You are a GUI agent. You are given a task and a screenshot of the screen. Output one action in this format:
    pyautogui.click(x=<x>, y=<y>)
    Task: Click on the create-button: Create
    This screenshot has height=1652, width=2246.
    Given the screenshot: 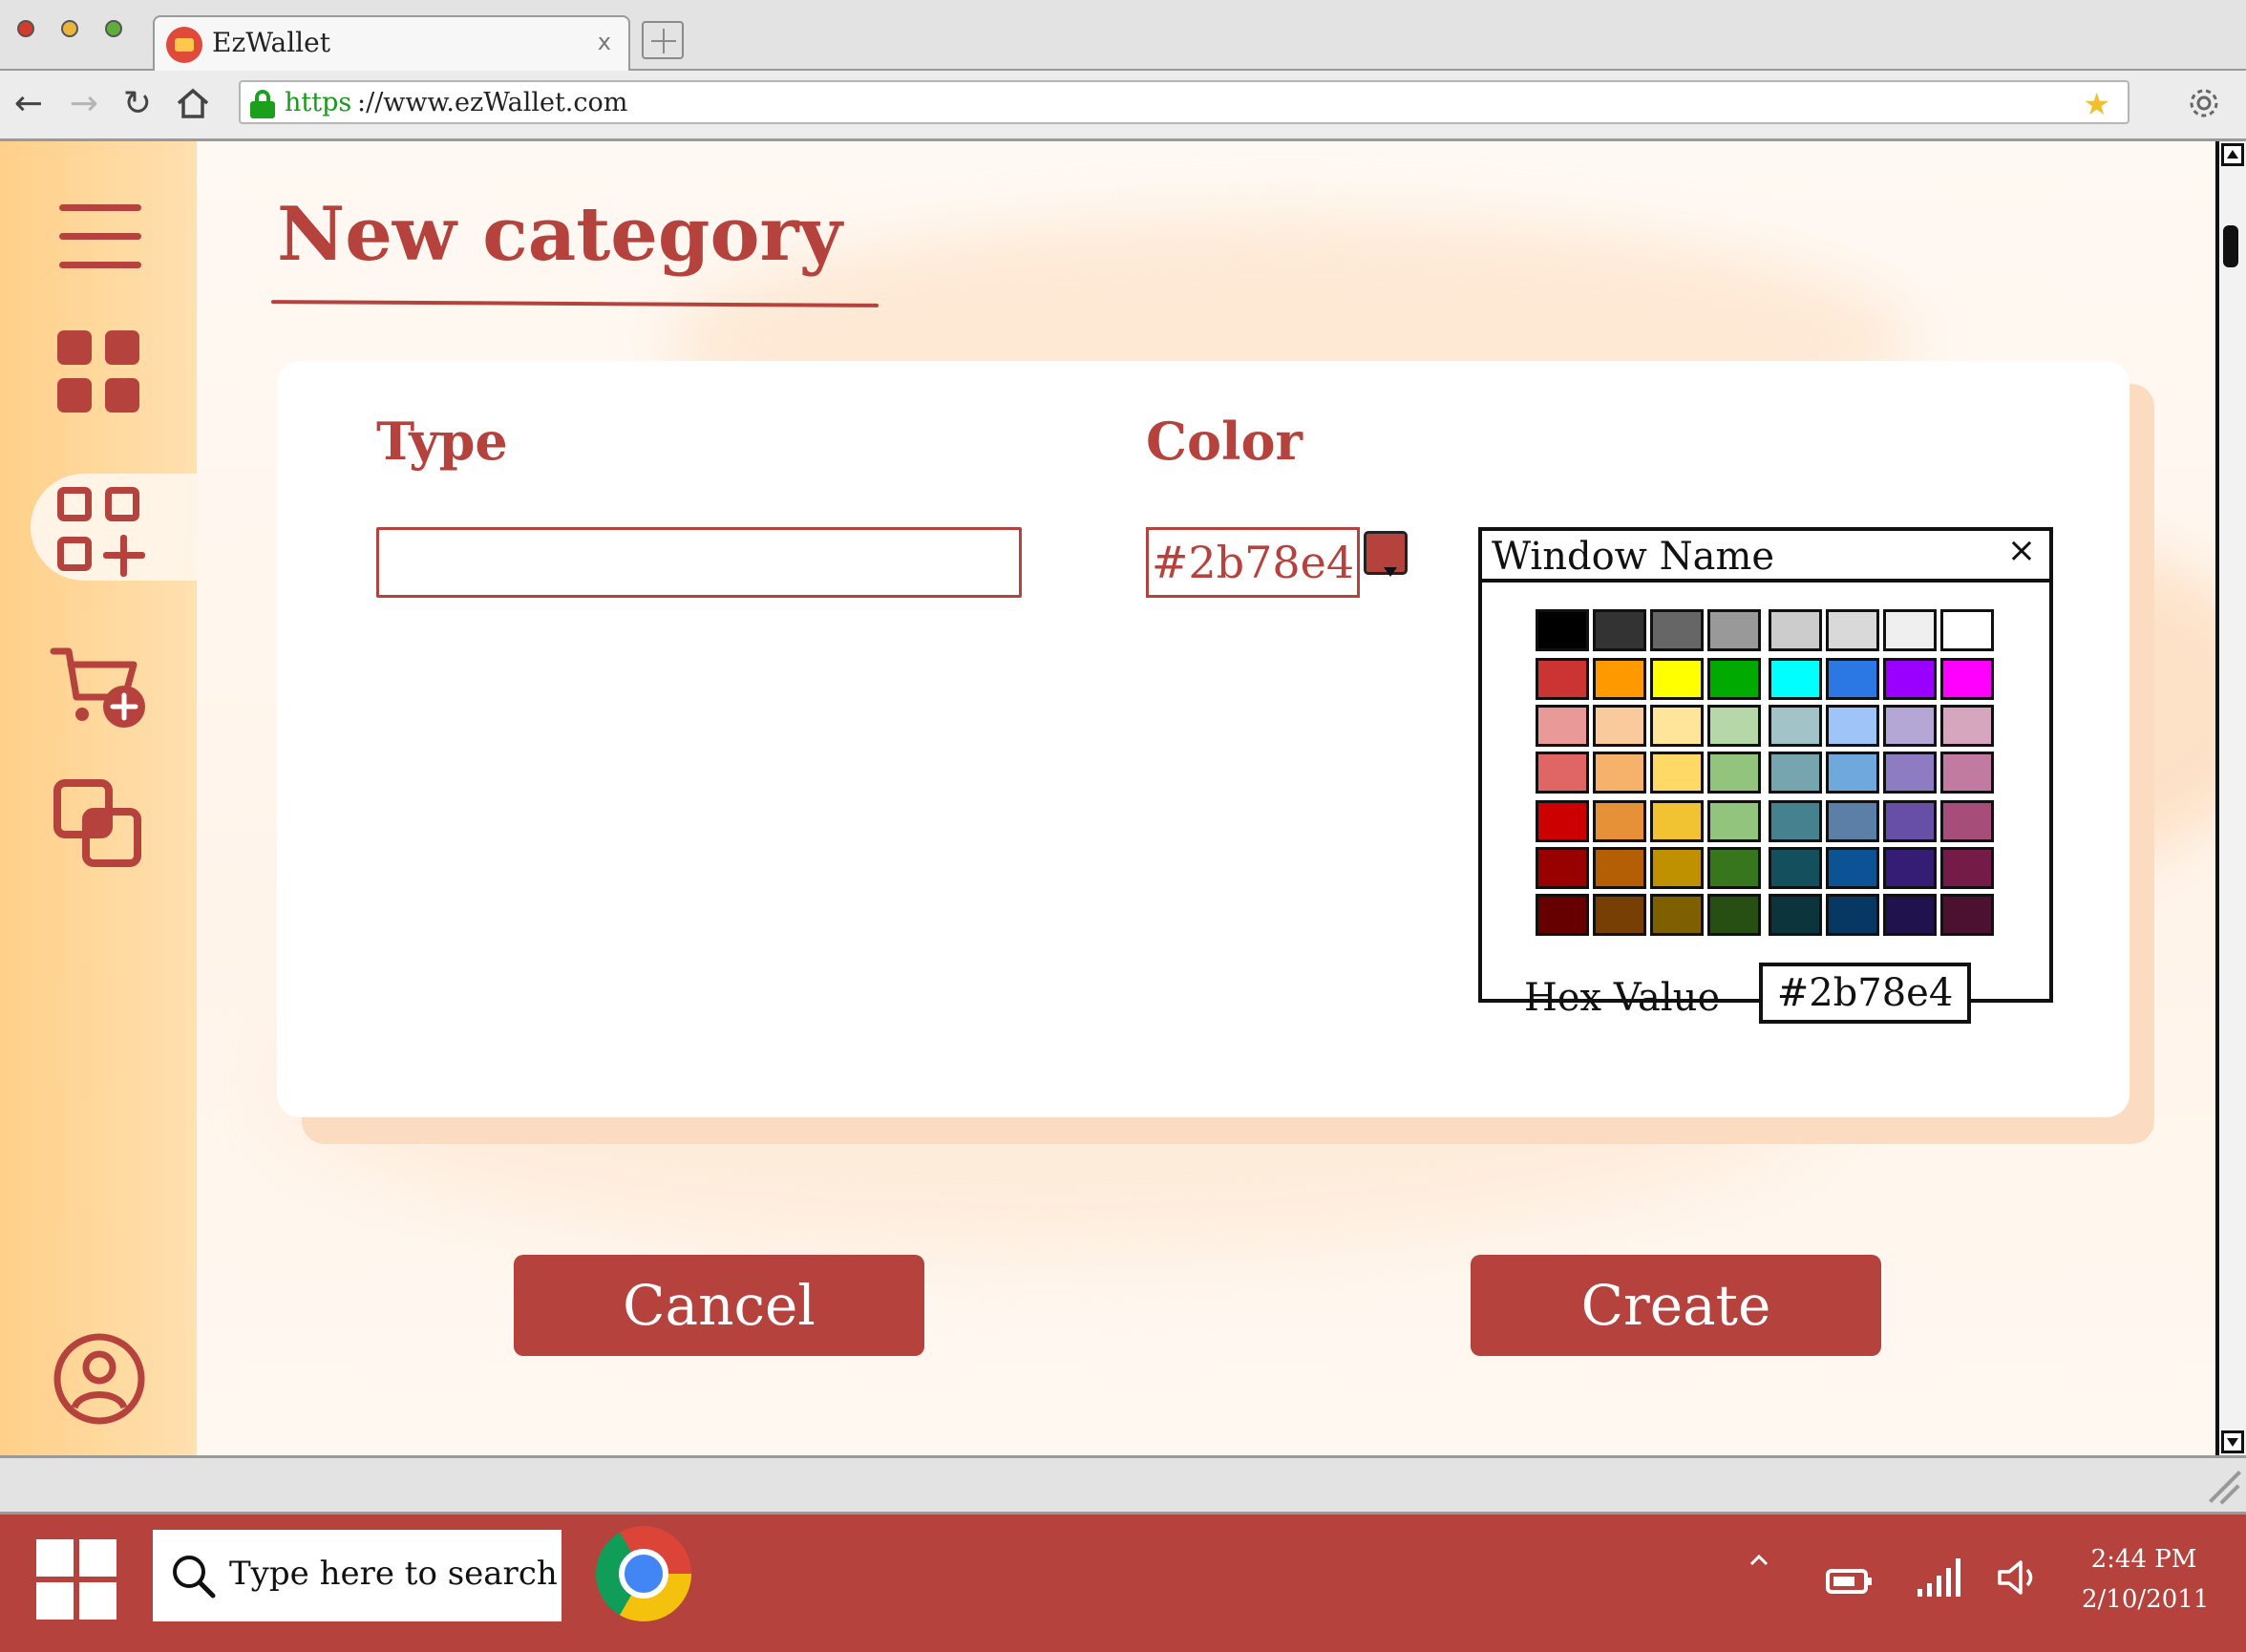 What is the action you would take?
    pyautogui.click(x=1676, y=1305)
    